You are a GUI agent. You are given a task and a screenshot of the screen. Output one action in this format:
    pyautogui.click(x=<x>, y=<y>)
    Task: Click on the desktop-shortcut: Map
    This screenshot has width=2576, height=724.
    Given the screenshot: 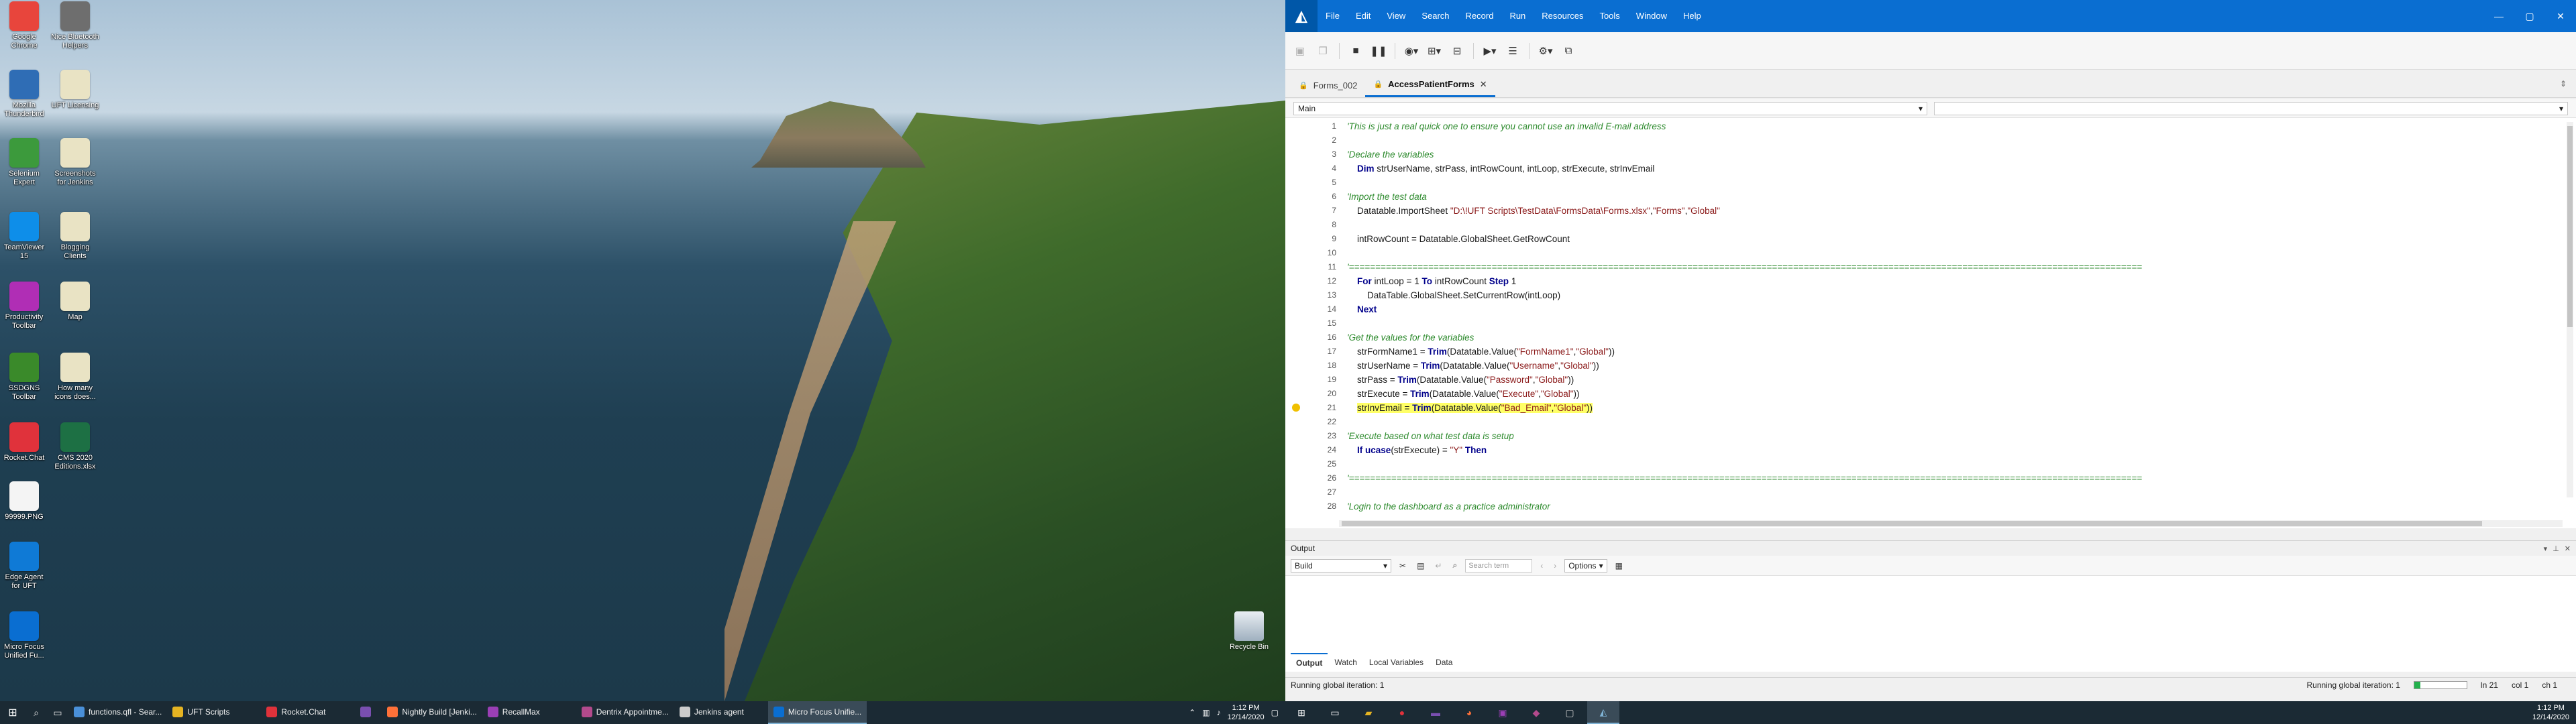 What is the action you would take?
    pyautogui.click(x=75, y=302)
    